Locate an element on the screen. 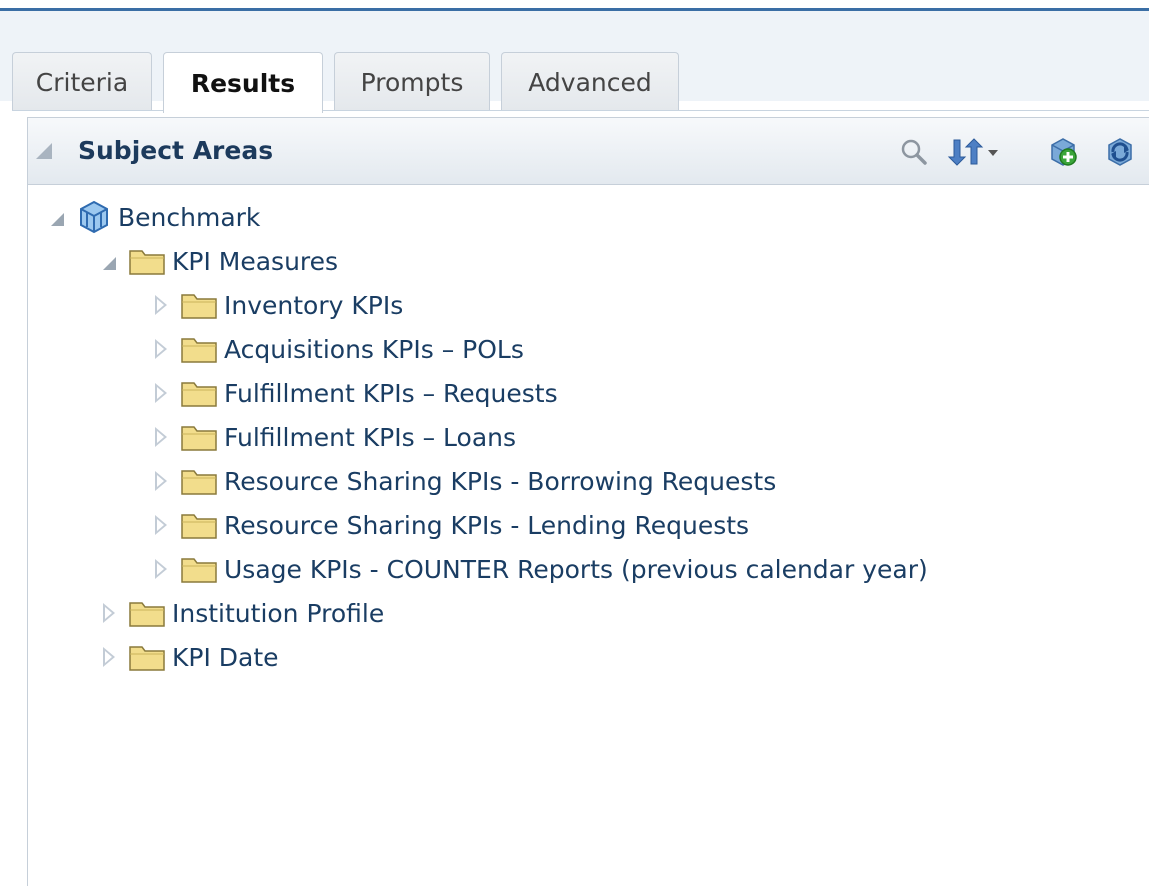  tree-node-label: KPI Measures is located at coordinates (255, 261).